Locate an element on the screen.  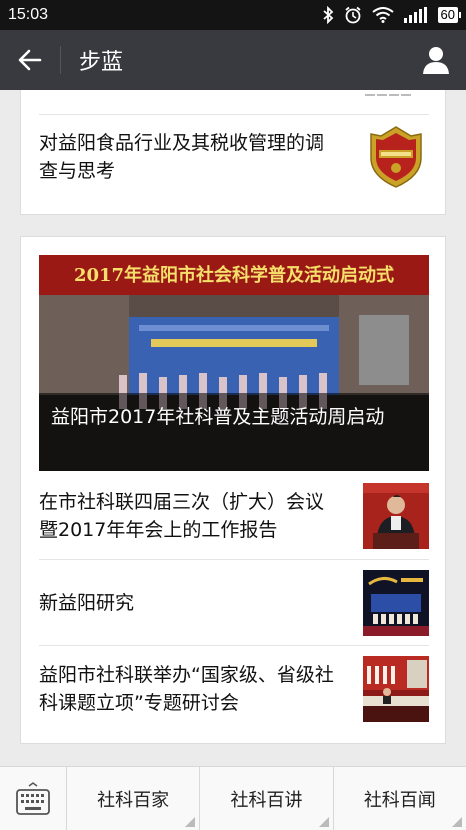
battery-level: 60 is located at coordinates (449, 15).